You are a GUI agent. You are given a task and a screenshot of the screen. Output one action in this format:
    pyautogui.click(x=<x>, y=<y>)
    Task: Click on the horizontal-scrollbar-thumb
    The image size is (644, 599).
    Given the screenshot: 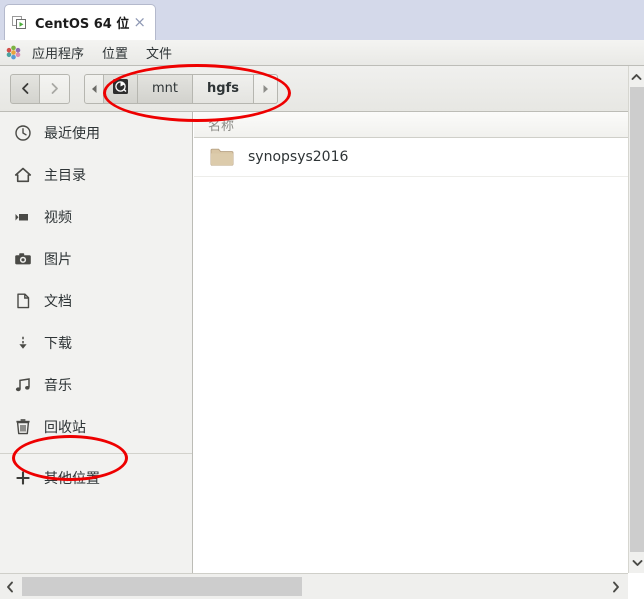 What is the action you would take?
    pyautogui.click(x=162, y=586)
    